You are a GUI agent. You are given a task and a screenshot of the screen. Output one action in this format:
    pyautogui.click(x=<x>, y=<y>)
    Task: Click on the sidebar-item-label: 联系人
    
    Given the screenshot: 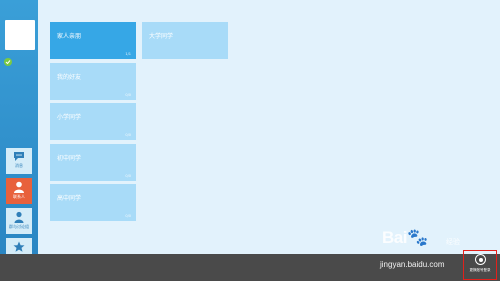 What is the action you would take?
    pyautogui.click(x=19, y=196)
    